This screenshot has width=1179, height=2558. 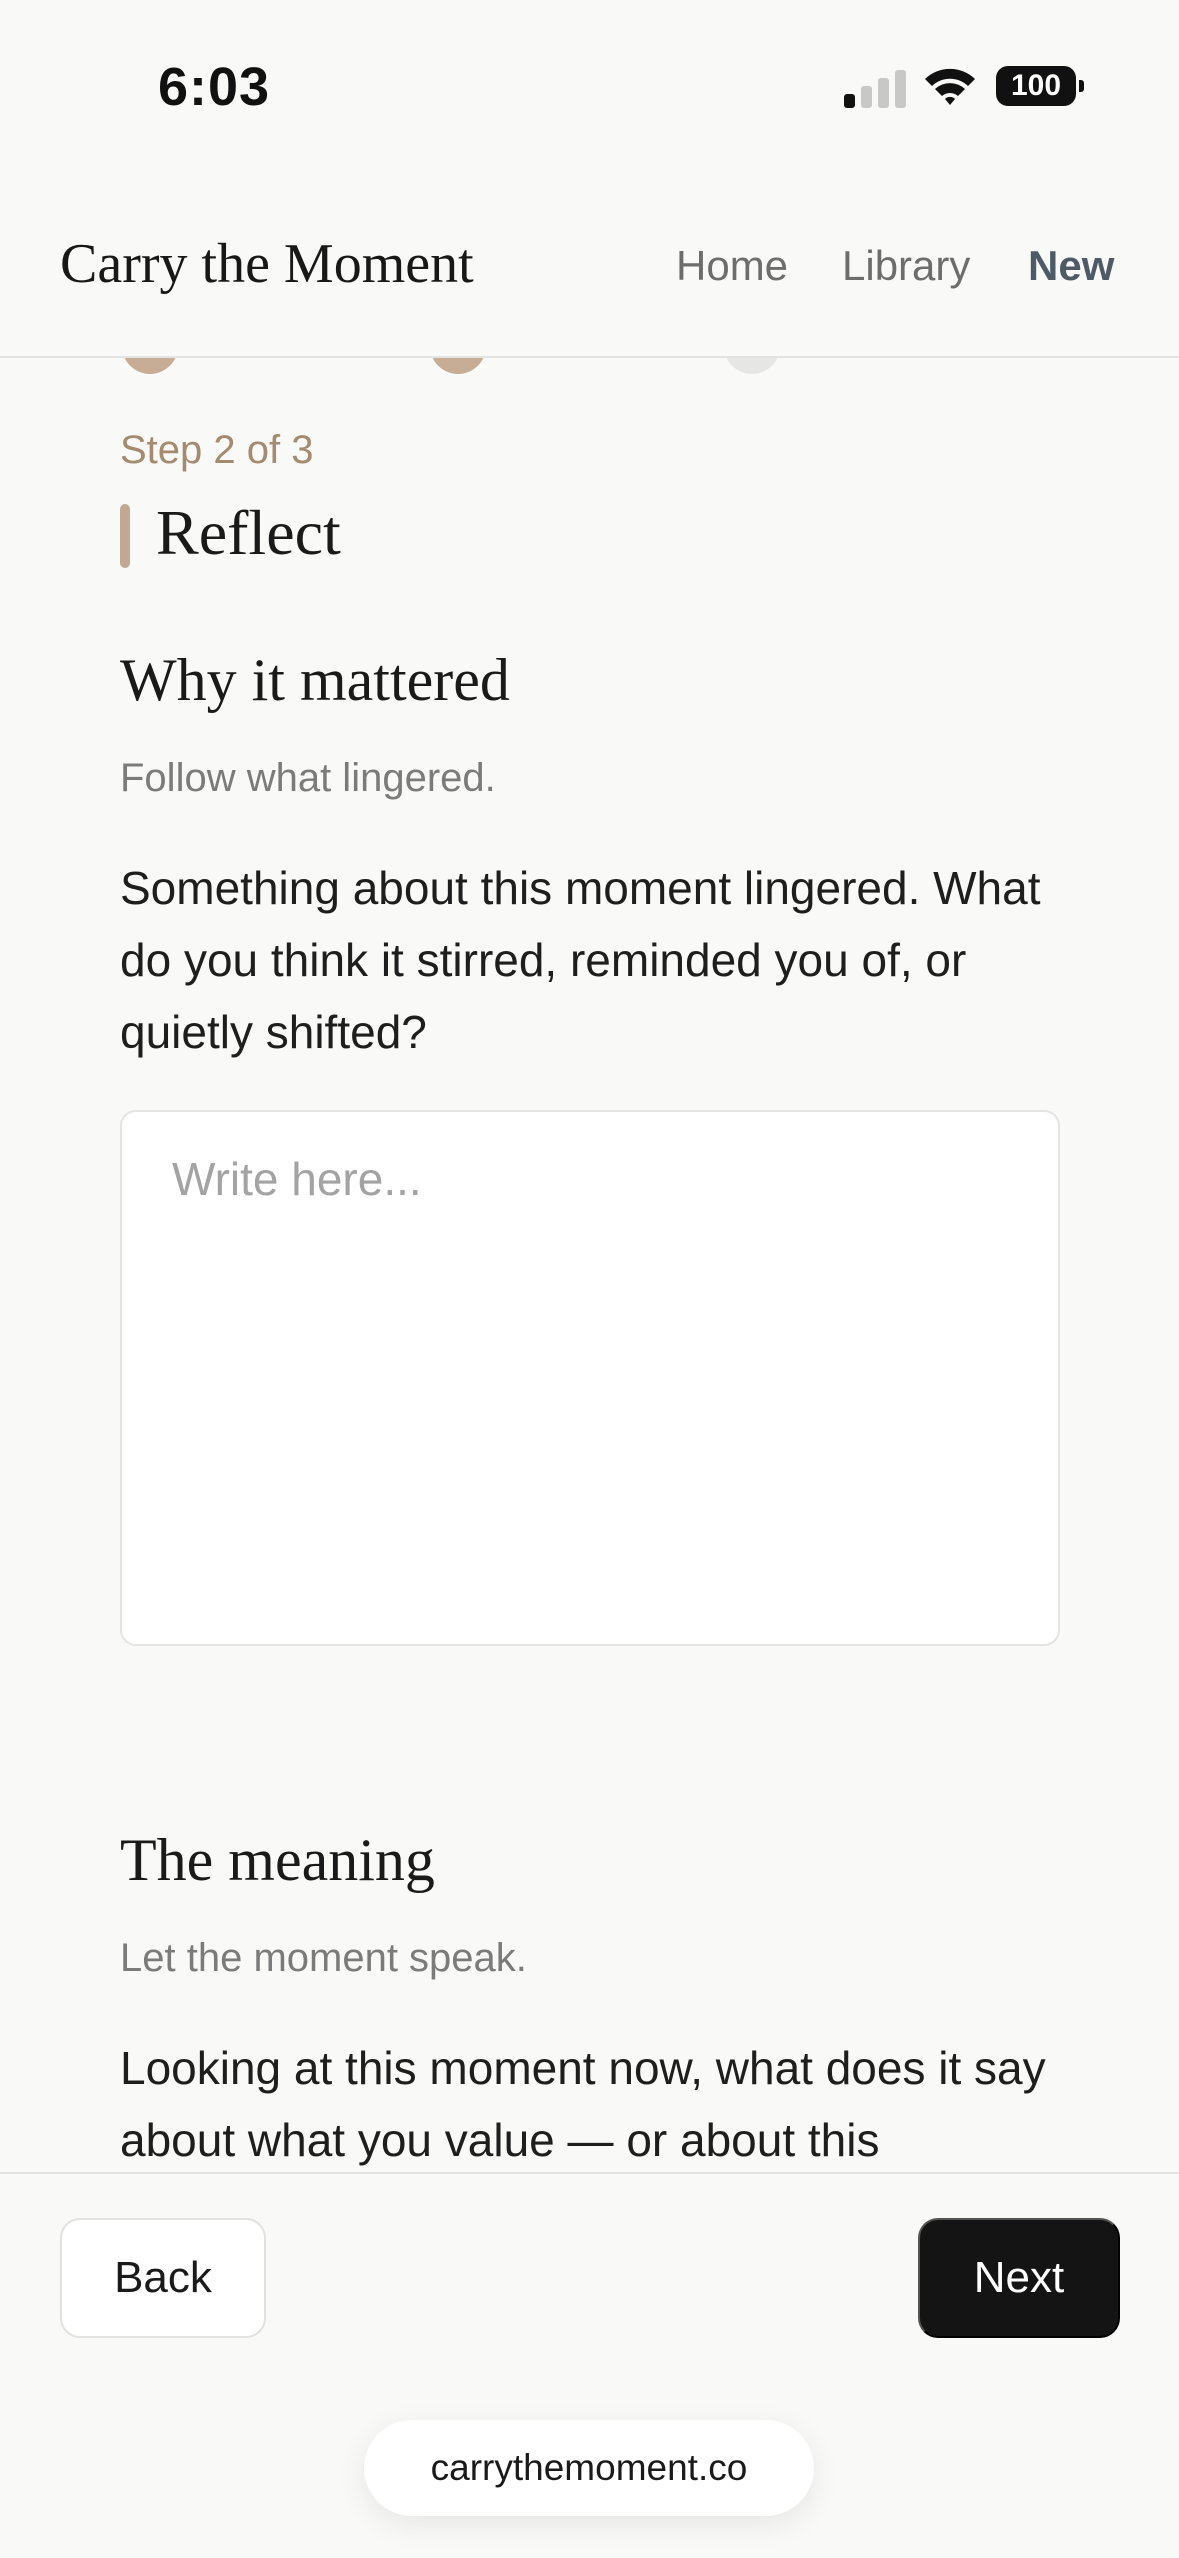 What do you see at coordinates (906, 266) in the screenshot?
I see `nav-library: Library` at bounding box center [906, 266].